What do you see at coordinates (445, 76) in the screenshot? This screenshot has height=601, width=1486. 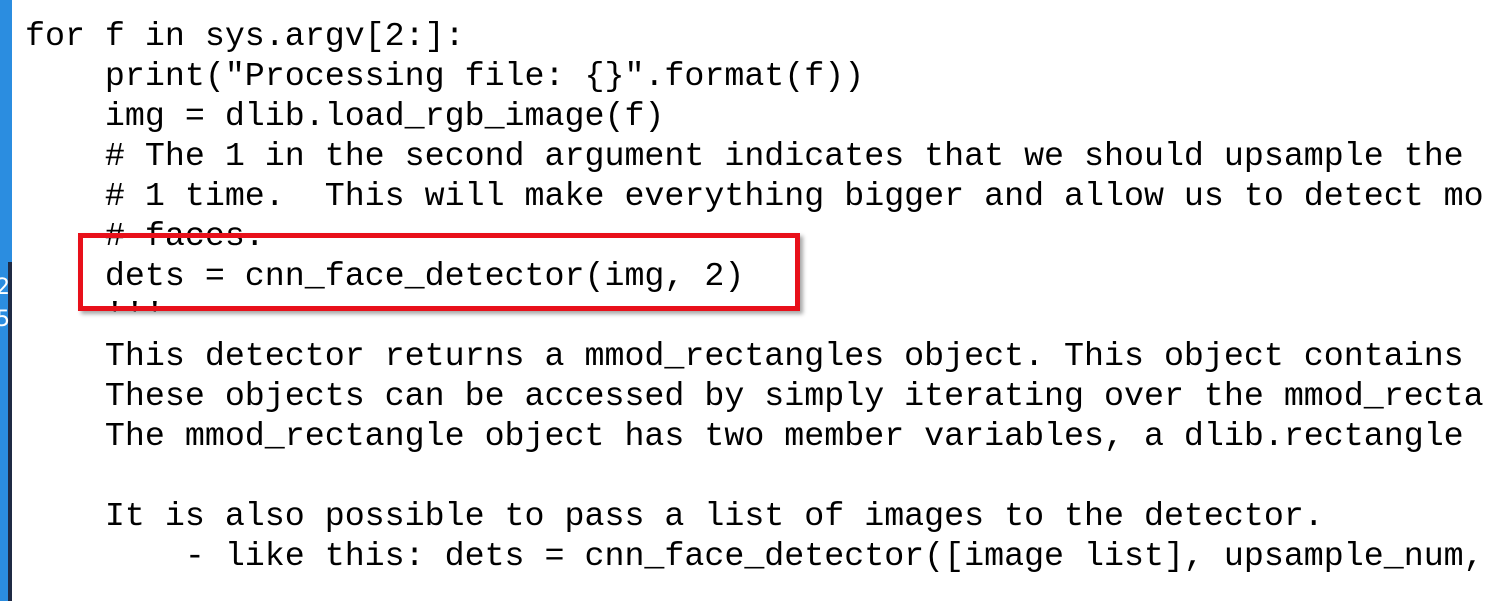 I see `code-line: print("Processing file: {}".format(f))` at bounding box center [445, 76].